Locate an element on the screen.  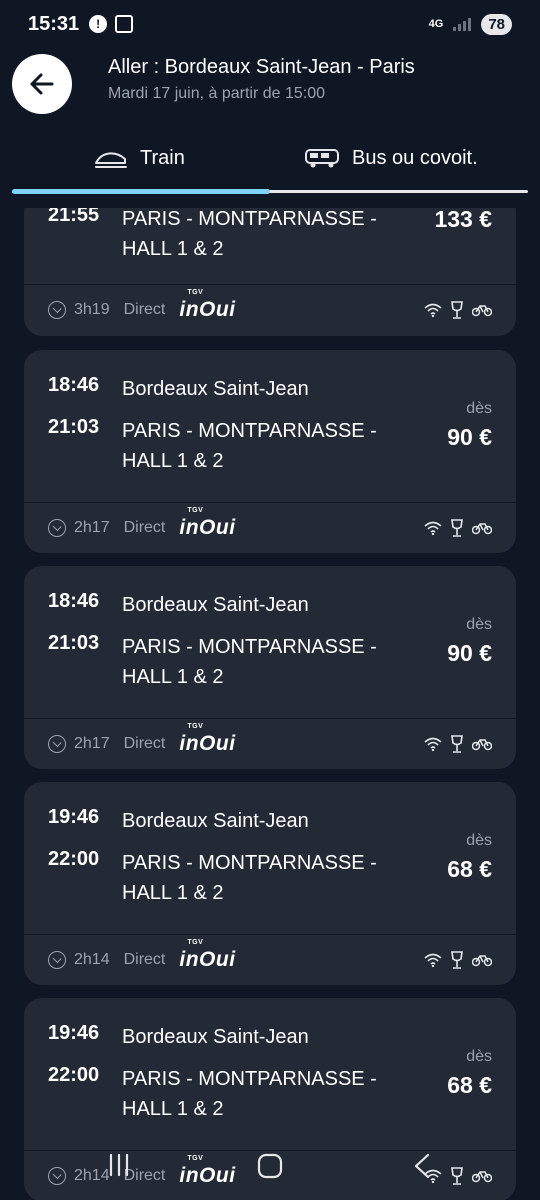
tab-bus-label: Bus ou covoit. is located at coordinates (415, 157).